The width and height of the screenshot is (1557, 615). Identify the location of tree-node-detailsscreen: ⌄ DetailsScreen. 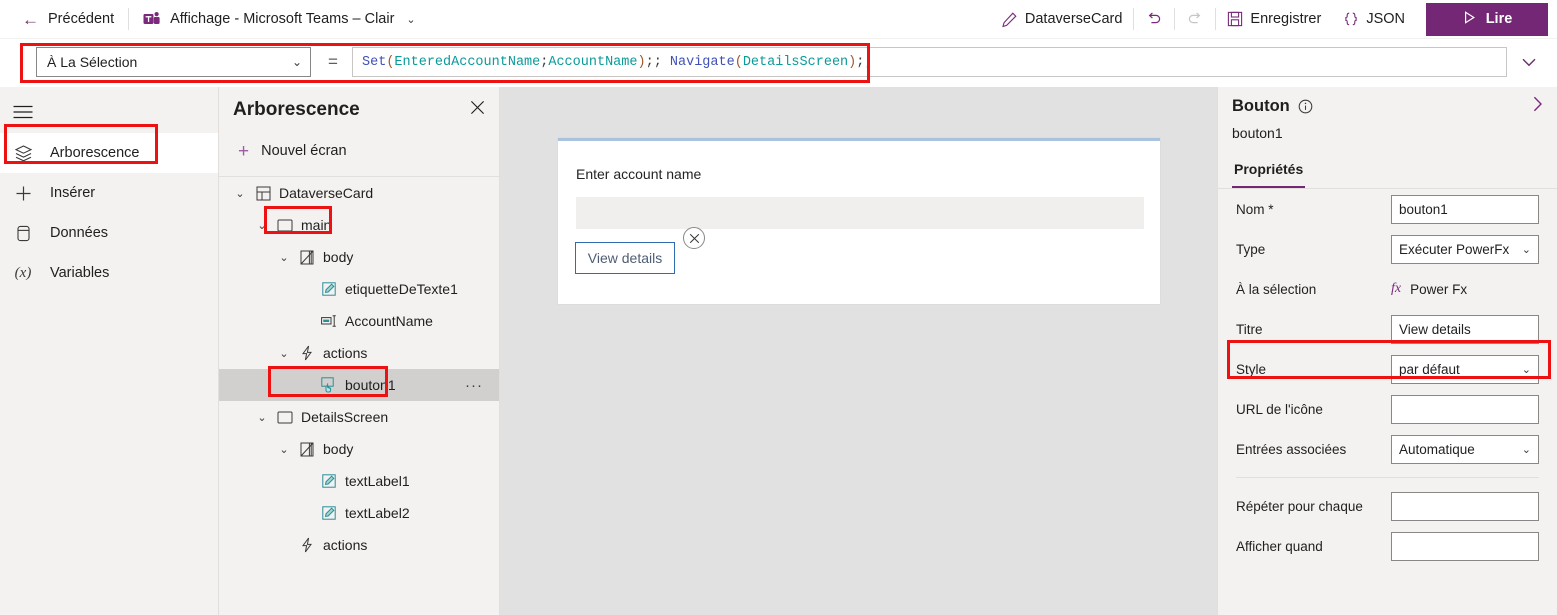
(359, 417).